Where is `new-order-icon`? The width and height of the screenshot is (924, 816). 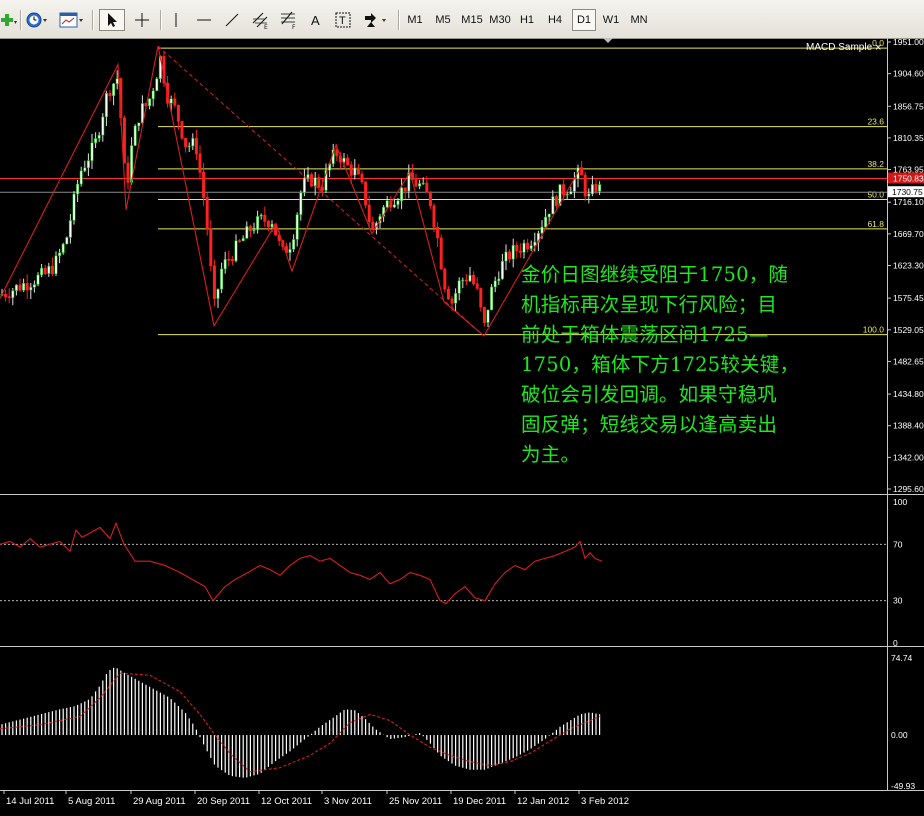 new-order-icon is located at coordinates (9, 20).